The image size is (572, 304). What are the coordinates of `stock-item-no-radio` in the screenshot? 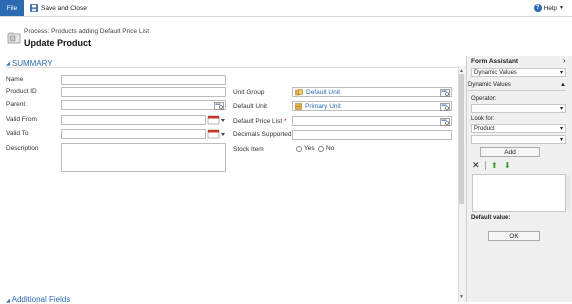 It's located at (321, 149).